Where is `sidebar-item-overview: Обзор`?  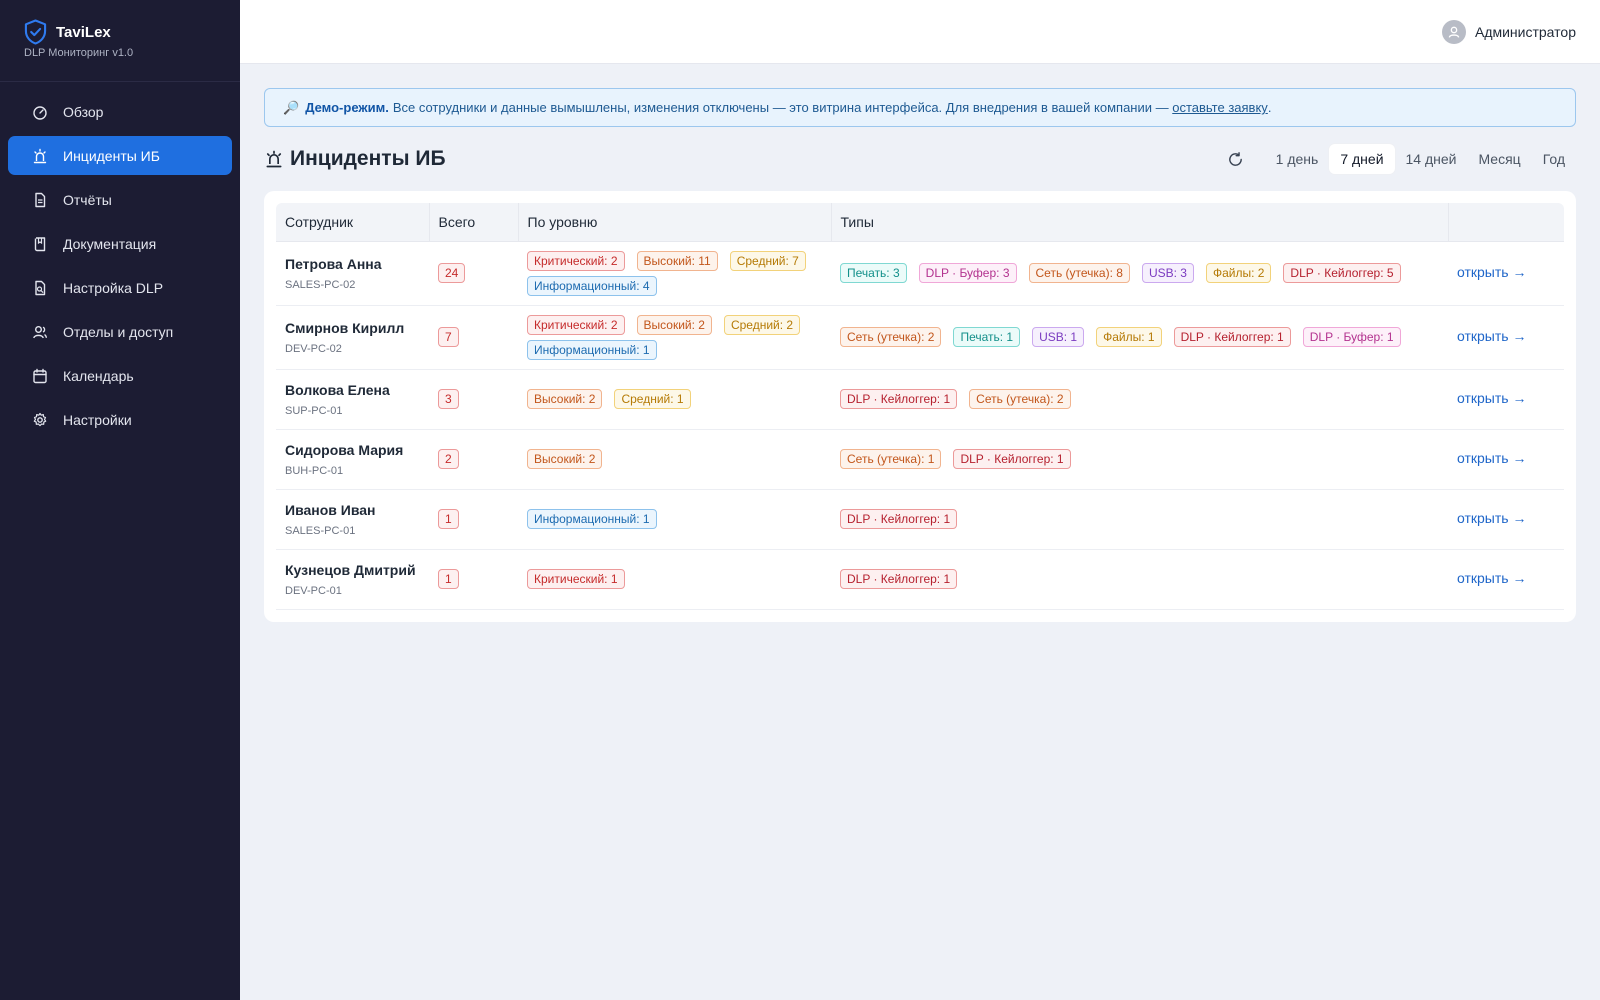
sidebar-item-overview: Обзор is located at coordinates (120, 111).